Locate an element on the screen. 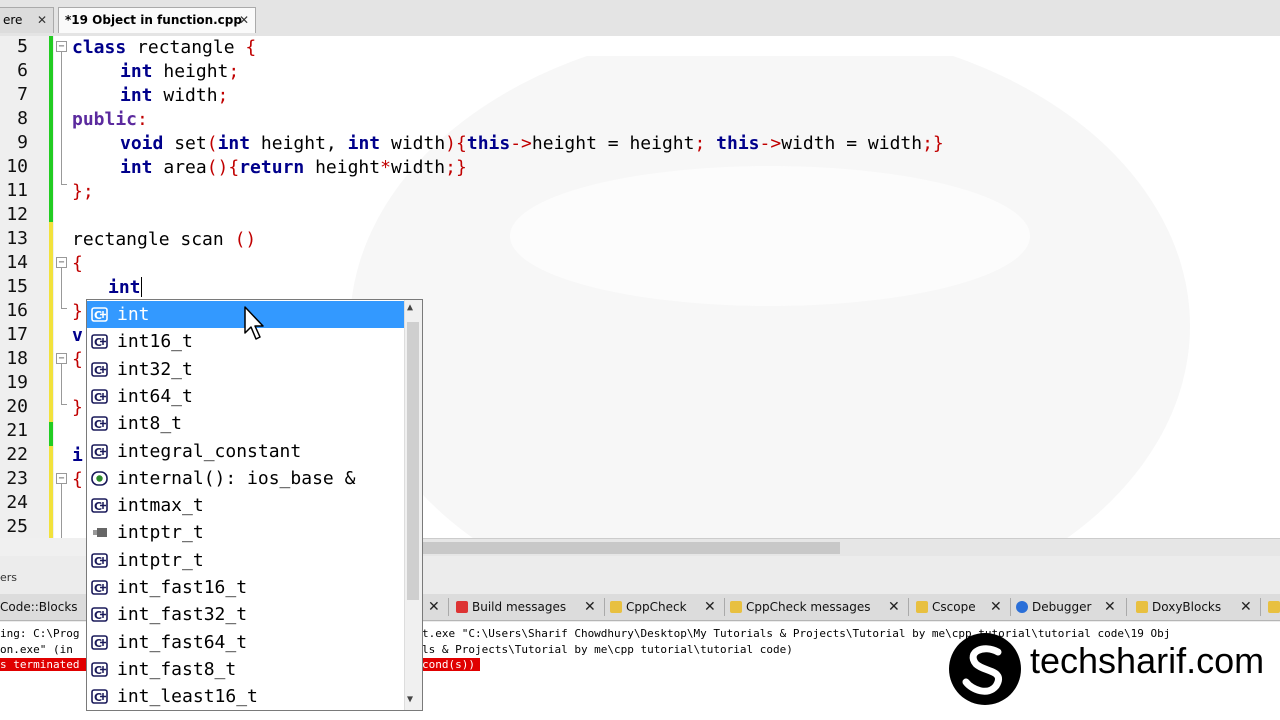 The image size is (1280, 720). autocomplete-item: Cint_fast32_t is located at coordinates (246, 614).